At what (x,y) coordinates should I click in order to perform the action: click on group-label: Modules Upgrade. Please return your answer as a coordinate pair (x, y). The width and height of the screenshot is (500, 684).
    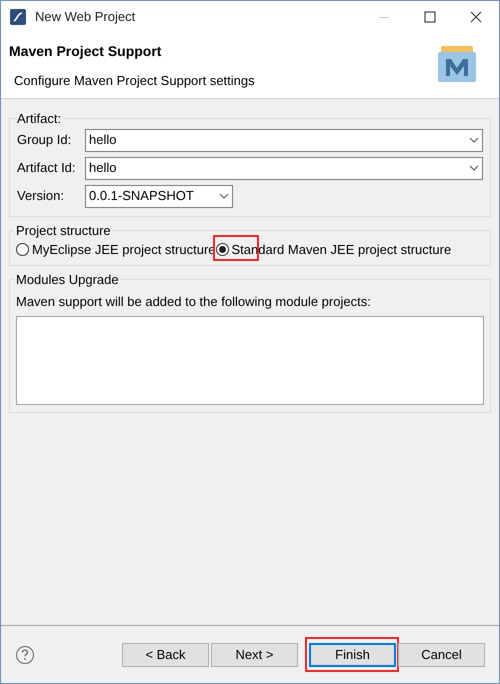
    Looking at the image, I should click on (67, 279).